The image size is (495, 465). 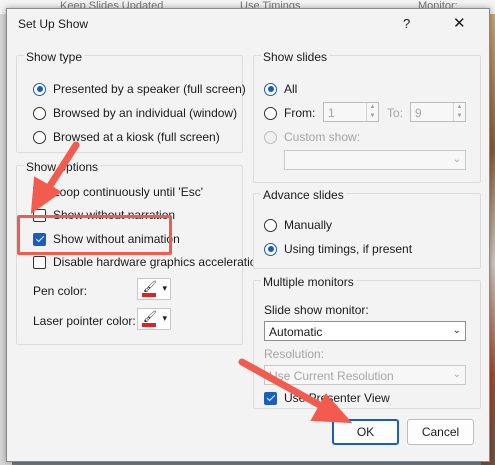 What do you see at coordinates (55, 178) in the screenshot?
I see `annotation-arrow-to-checkbox` at bounding box center [55, 178].